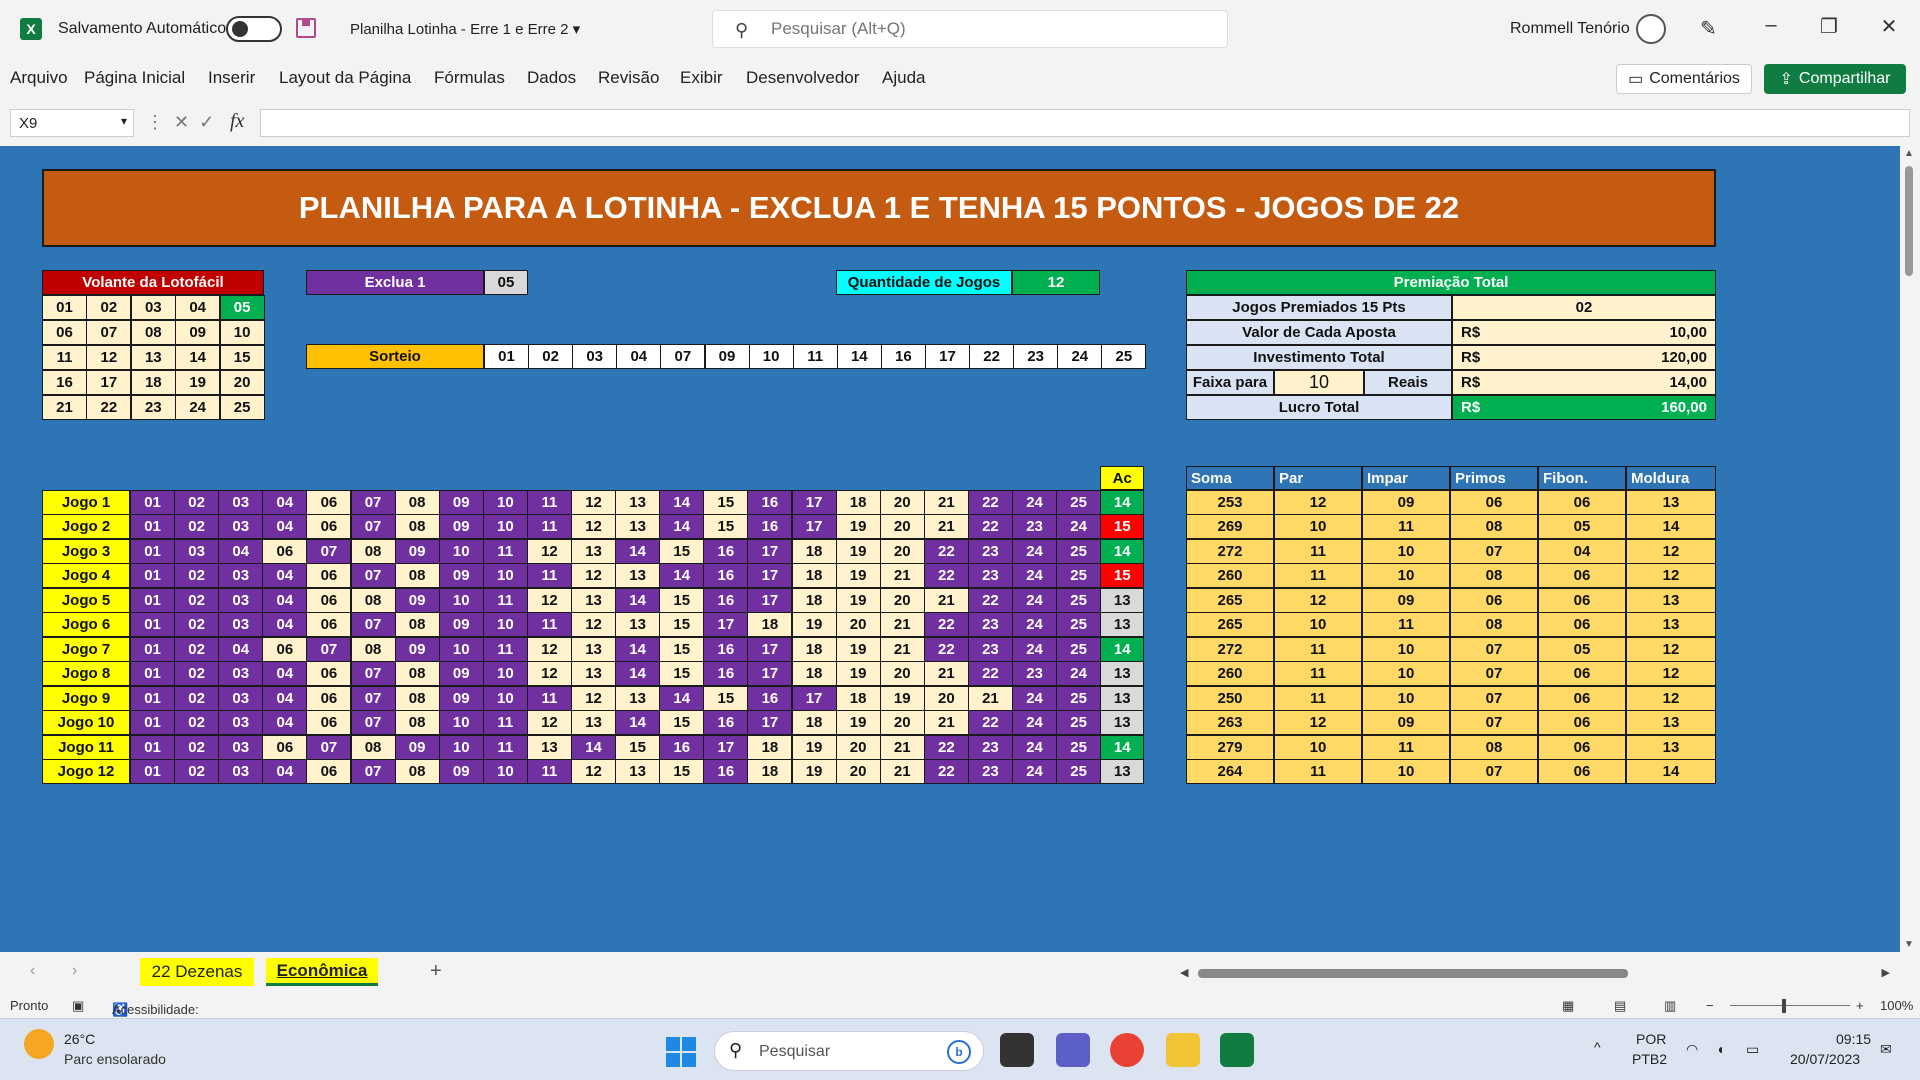 The width and height of the screenshot is (1920, 1080). Describe the element at coordinates (1230, 527) in the screenshot. I see `stats-cell: 269` at that location.